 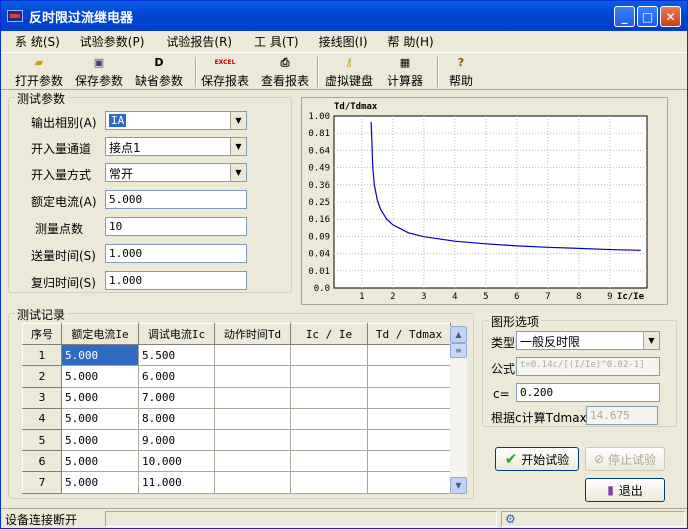 I want to click on output-phase-label: 输出相别(A), so click(x=64, y=123).